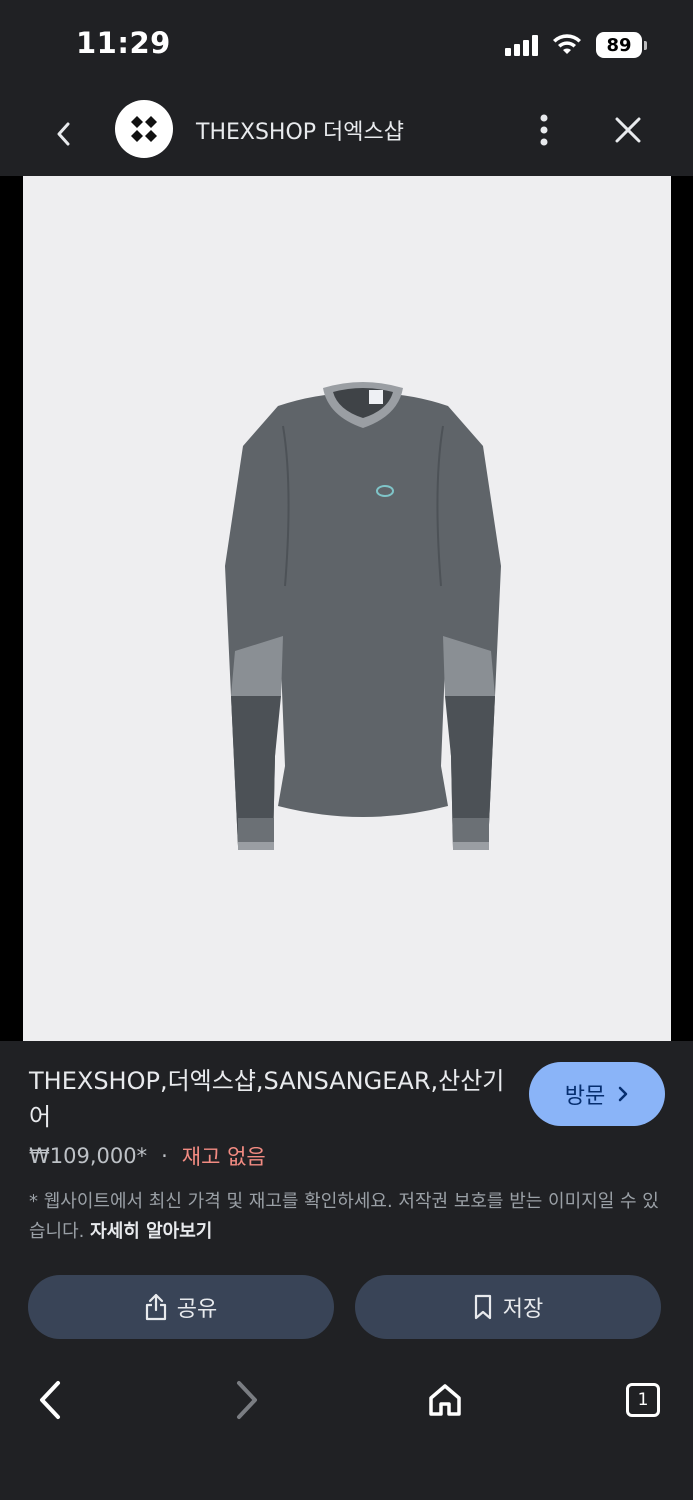  I want to click on bottom-navigation: 1, so click(346, 1402).